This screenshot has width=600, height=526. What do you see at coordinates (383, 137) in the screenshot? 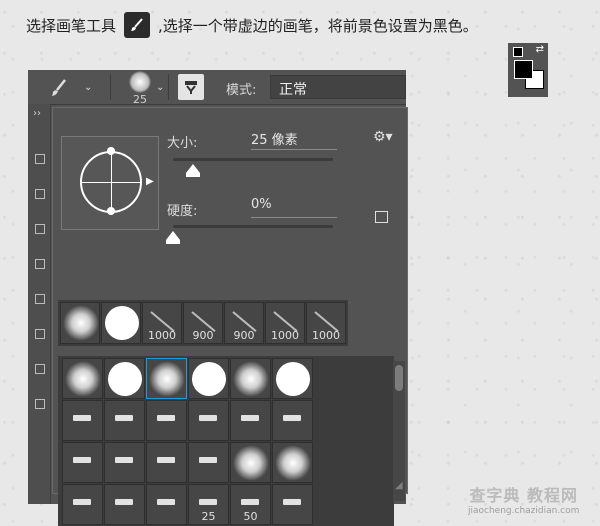
I see `gear-icon: ⚙▾` at bounding box center [383, 137].